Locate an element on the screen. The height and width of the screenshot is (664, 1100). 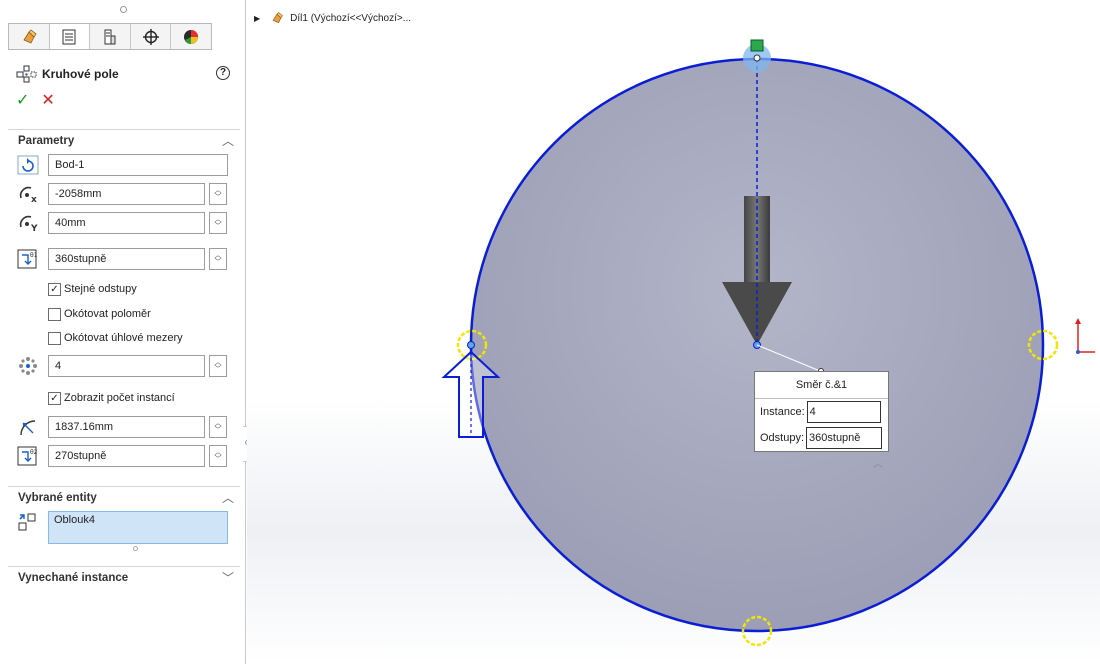
start-point is located at coordinates (757, 58).